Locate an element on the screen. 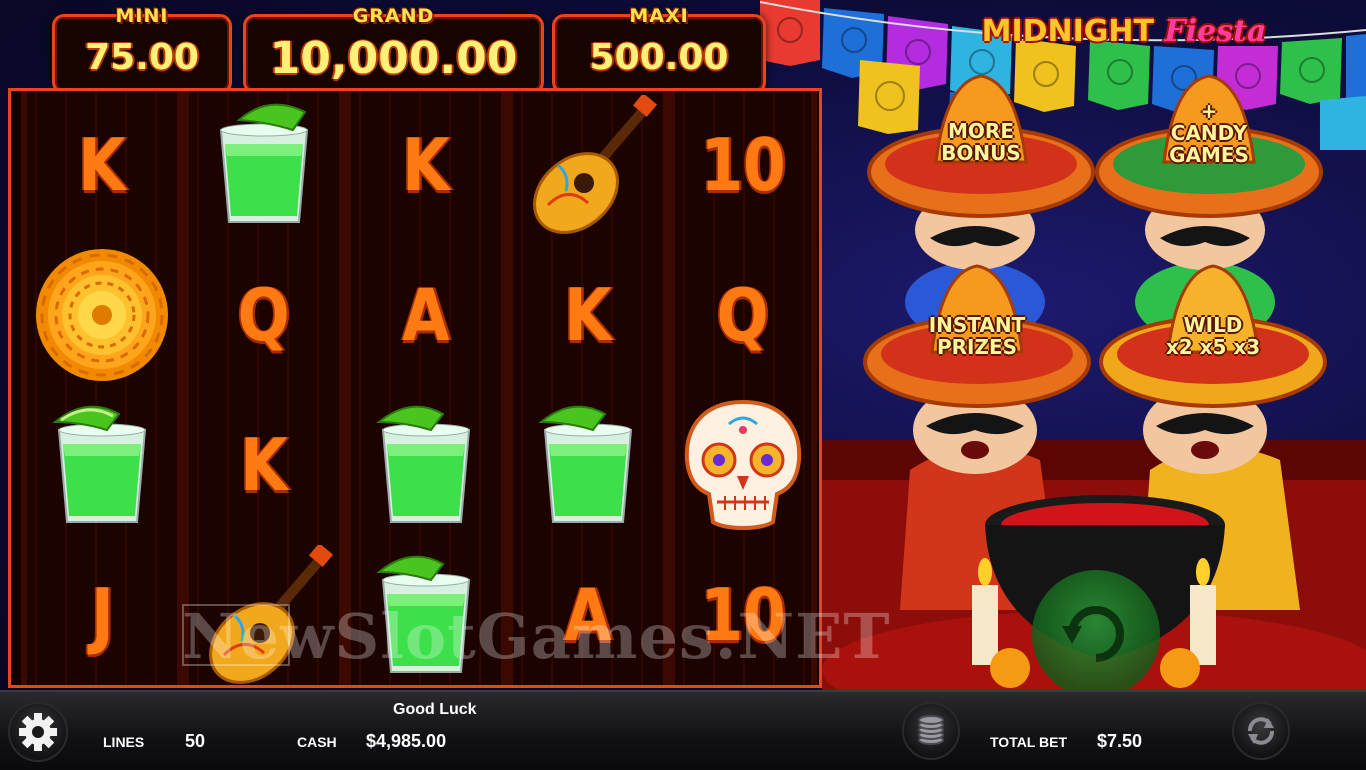 This screenshot has width=1366, height=770. spin-button is located at coordinates (1096, 634).